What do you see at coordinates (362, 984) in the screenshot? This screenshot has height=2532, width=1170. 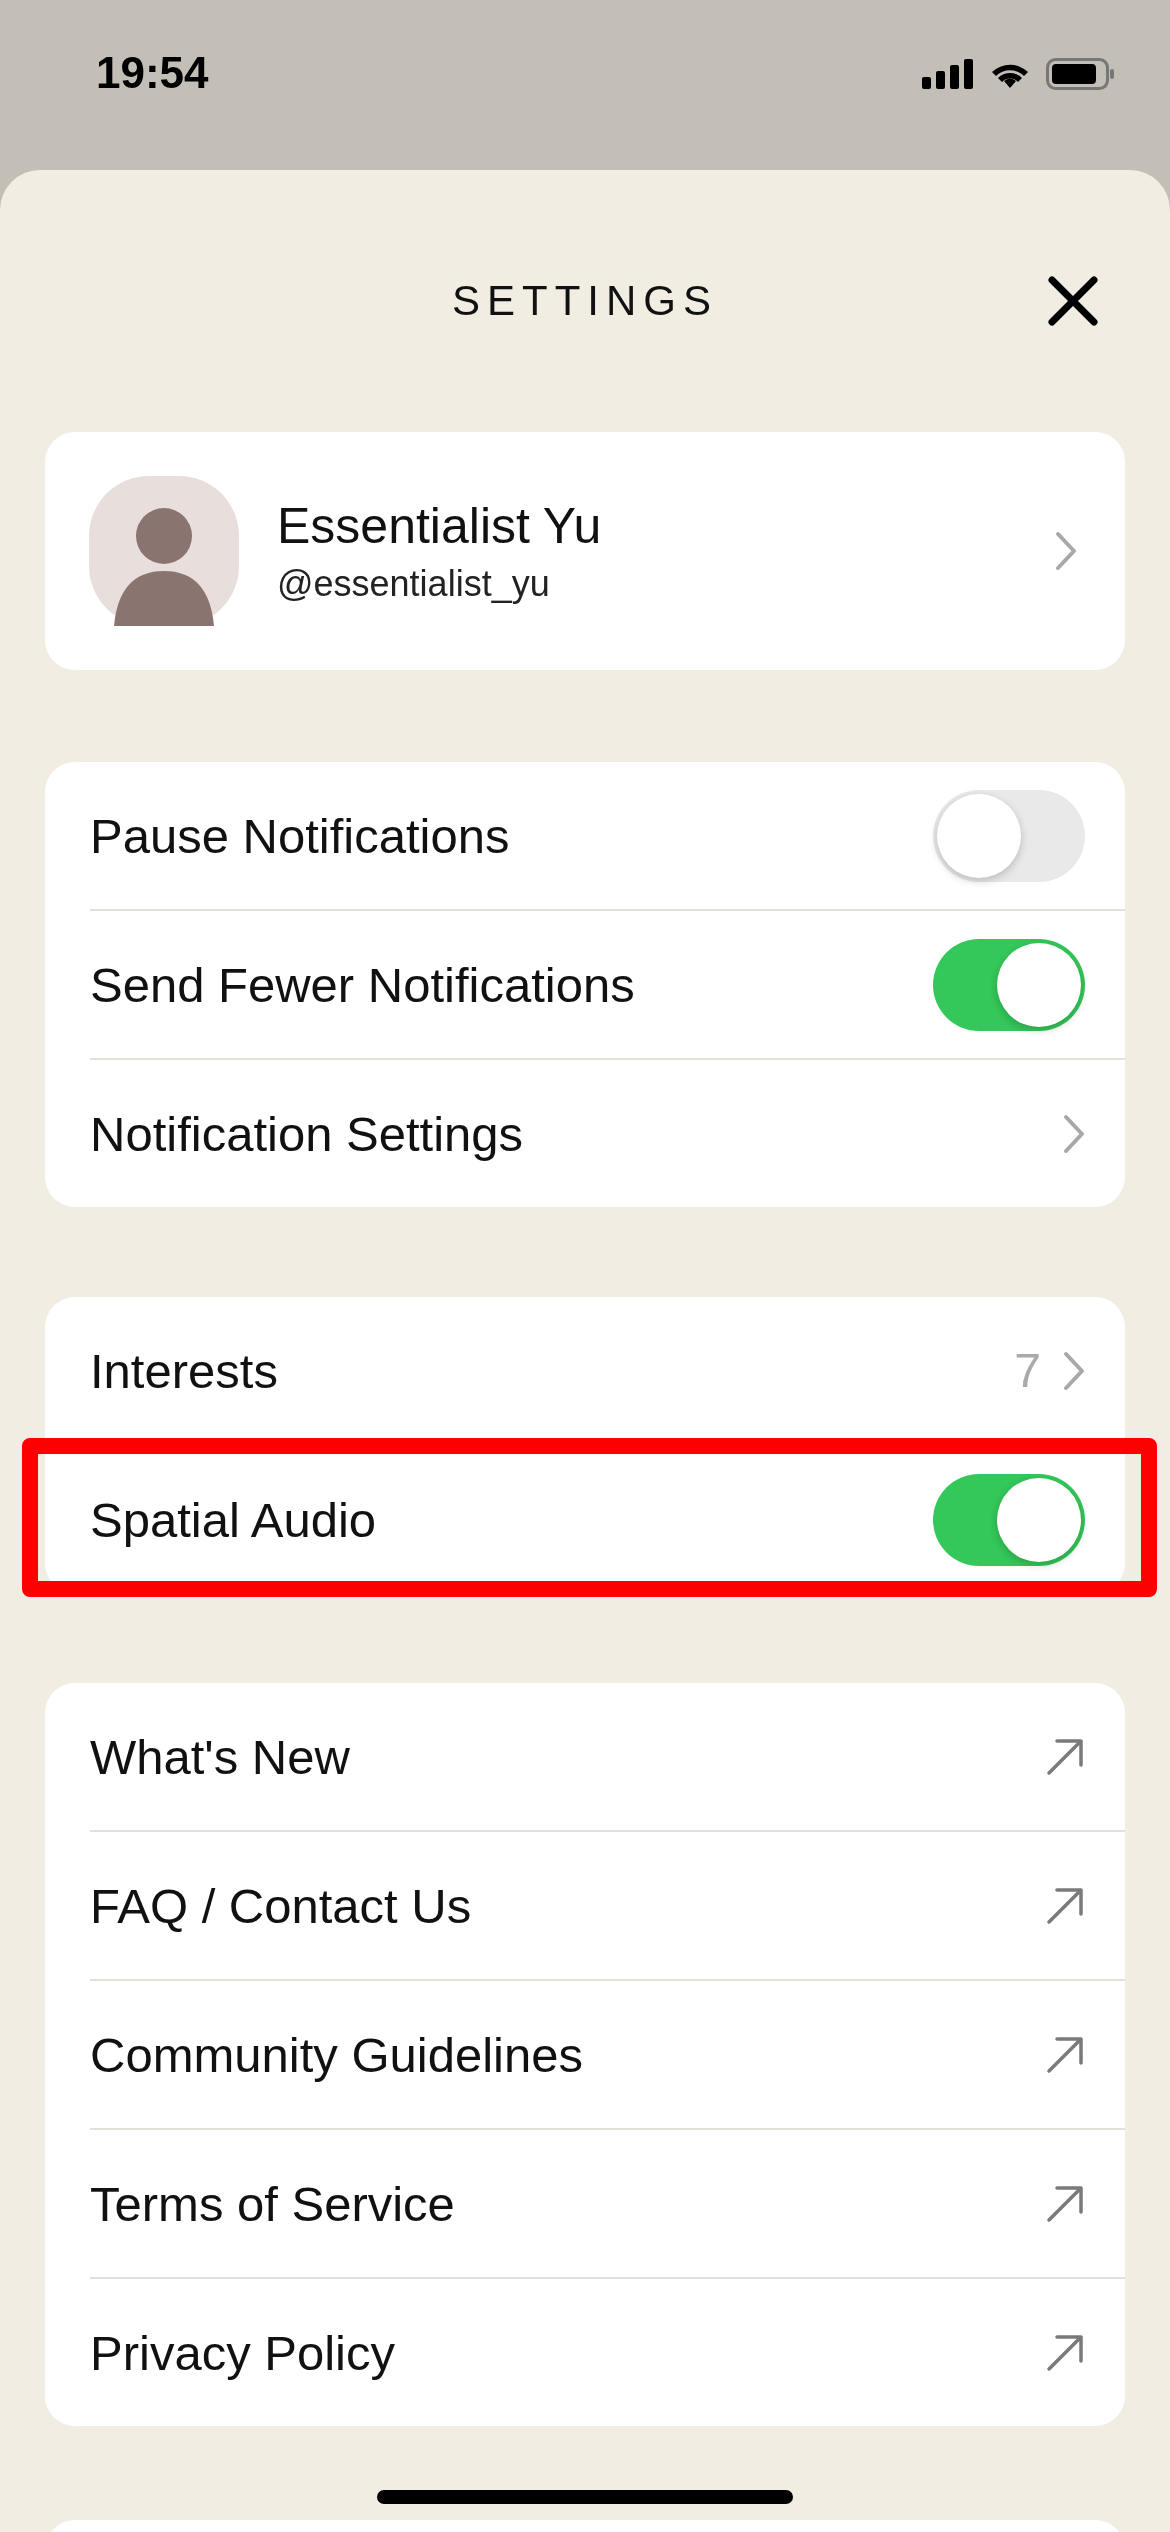 I see `row-label: Send Fewer Notifications` at bounding box center [362, 984].